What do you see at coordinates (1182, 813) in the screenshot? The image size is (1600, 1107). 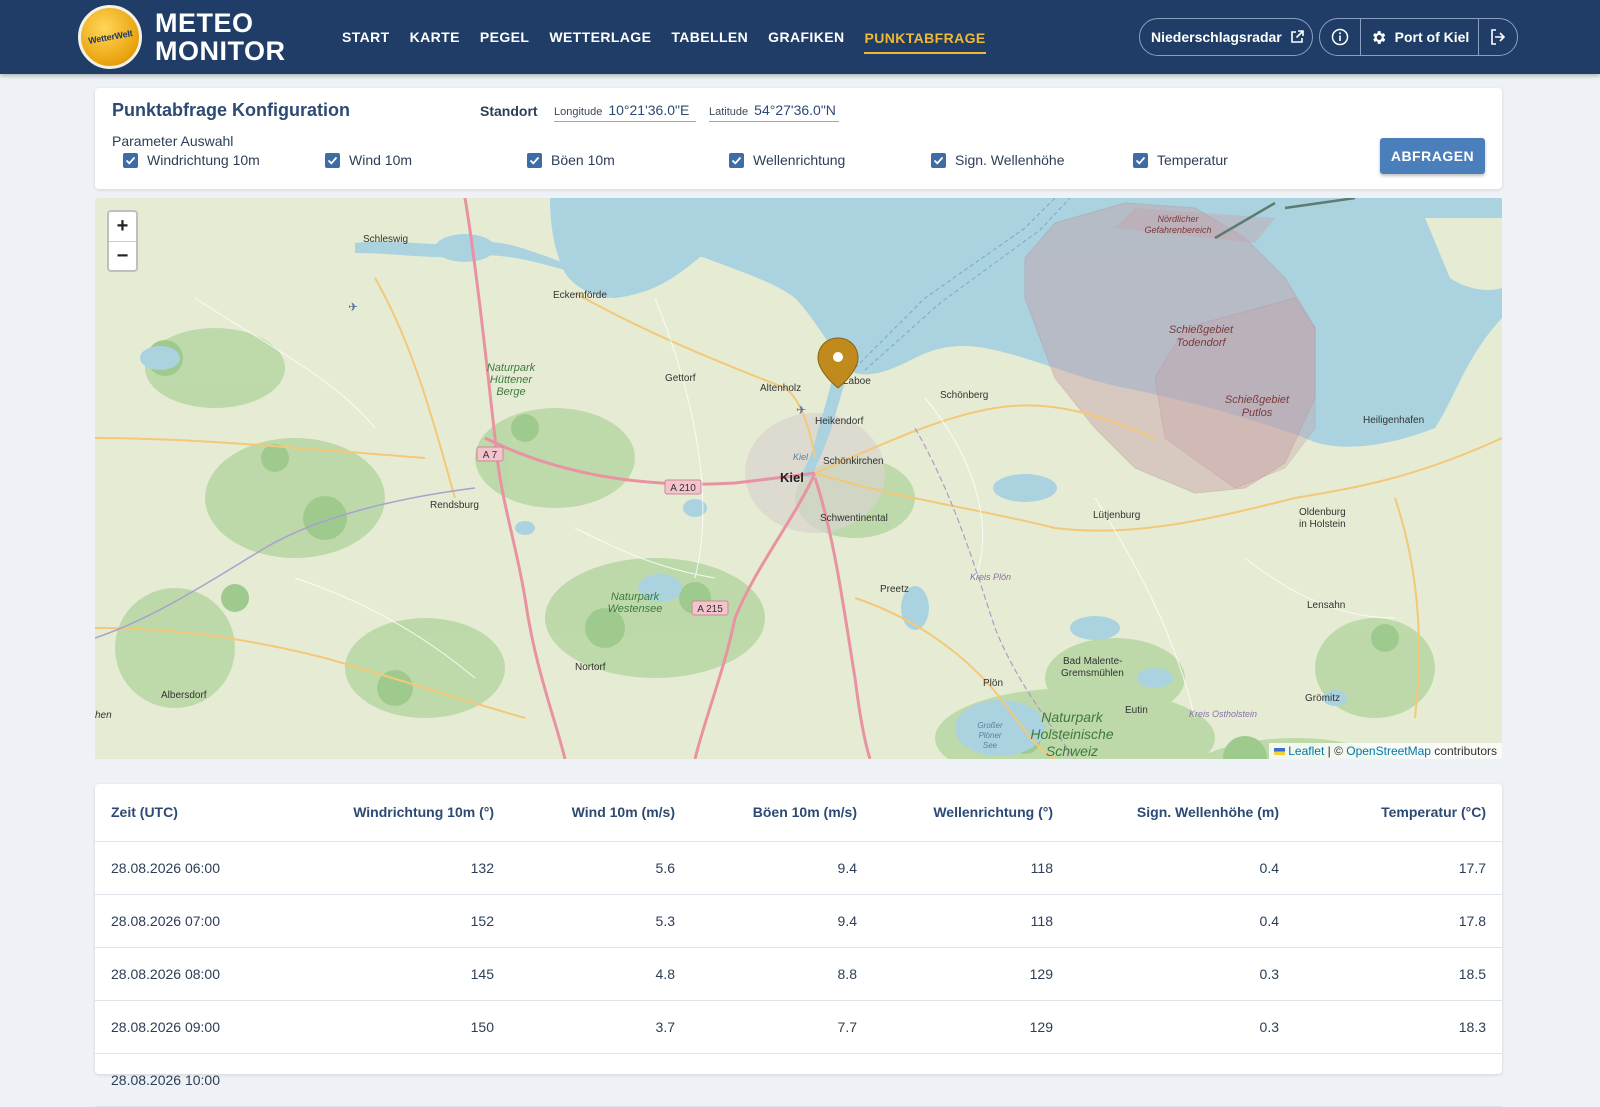 I see `col-wellenhoehe: Sign. Wellenhöhe (m)` at bounding box center [1182, 813].